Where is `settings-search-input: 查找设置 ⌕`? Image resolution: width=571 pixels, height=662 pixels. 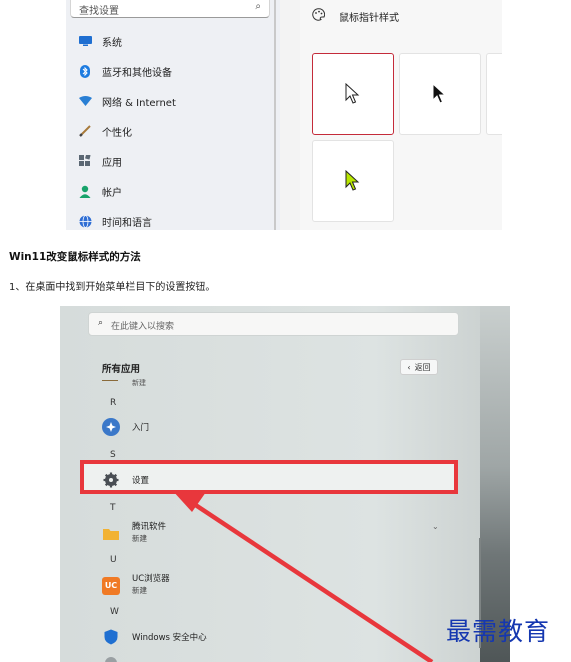
settings-search-input: 查找设置 ⌕ is located at coordinates (170, 9).